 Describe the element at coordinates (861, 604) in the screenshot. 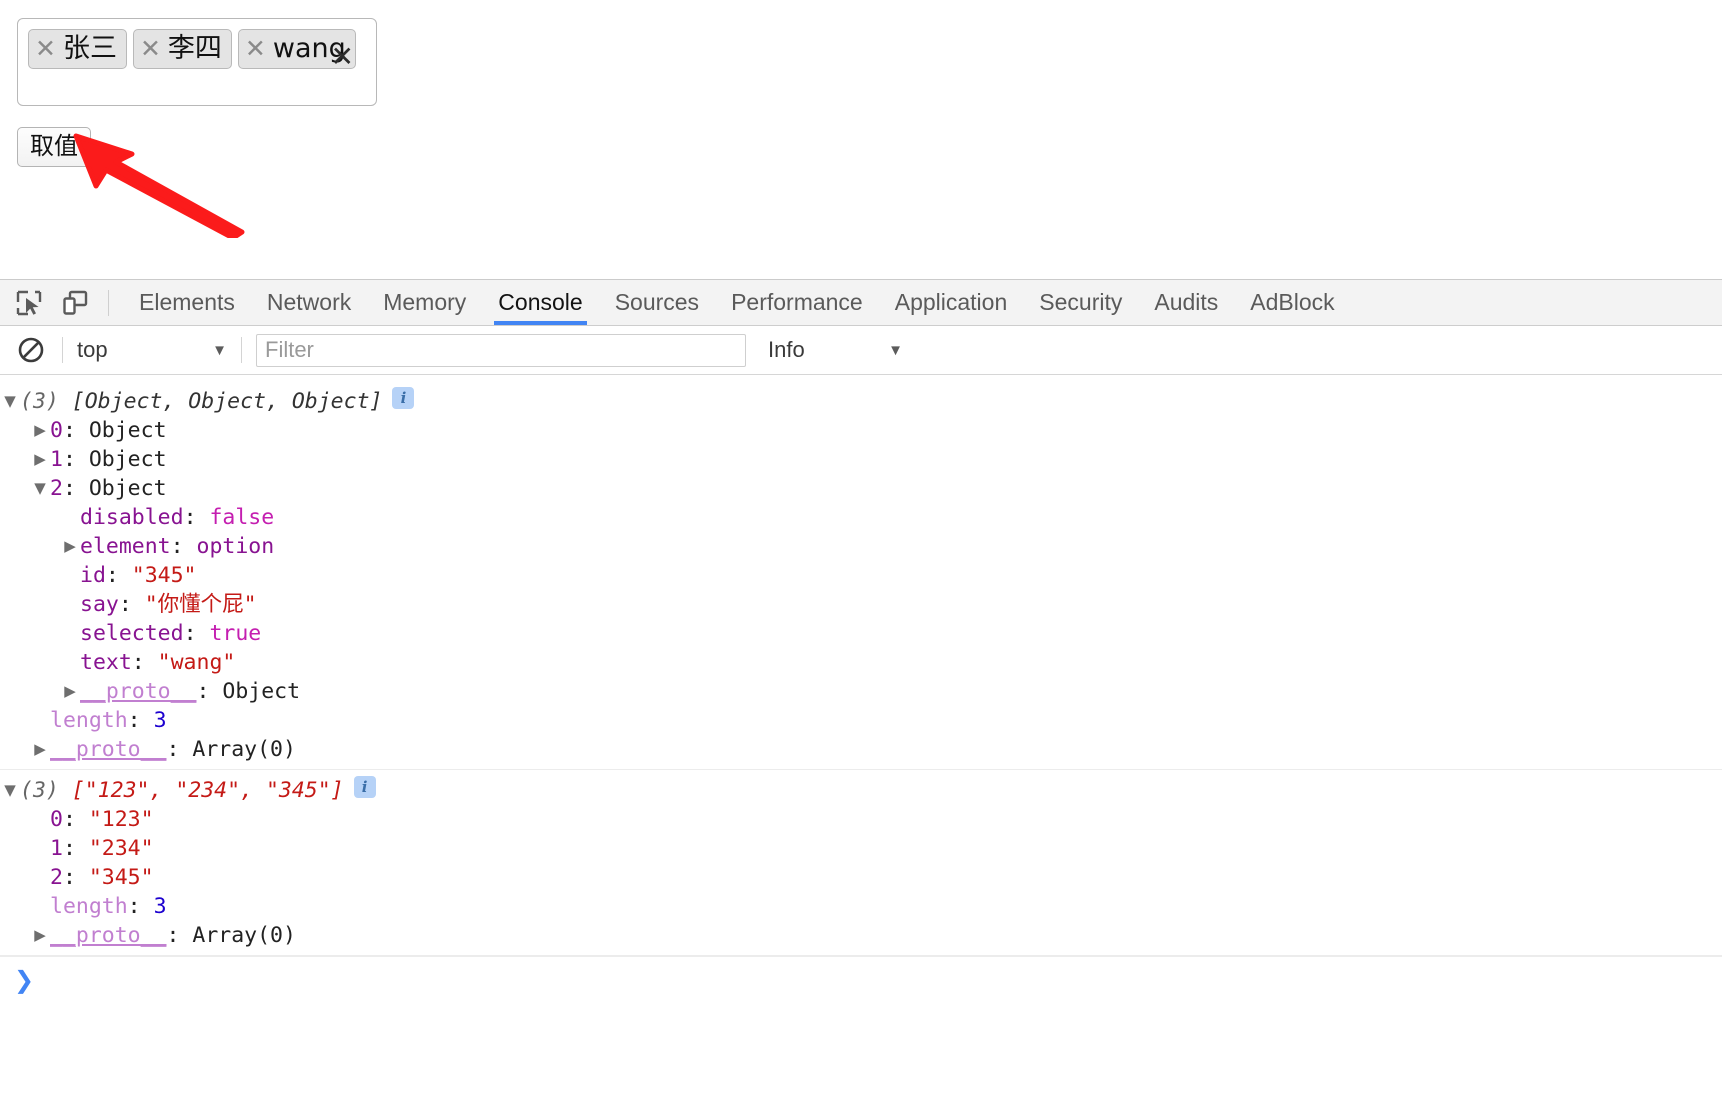

I see `console-property-row: say: "你懂个屁"` at that location.